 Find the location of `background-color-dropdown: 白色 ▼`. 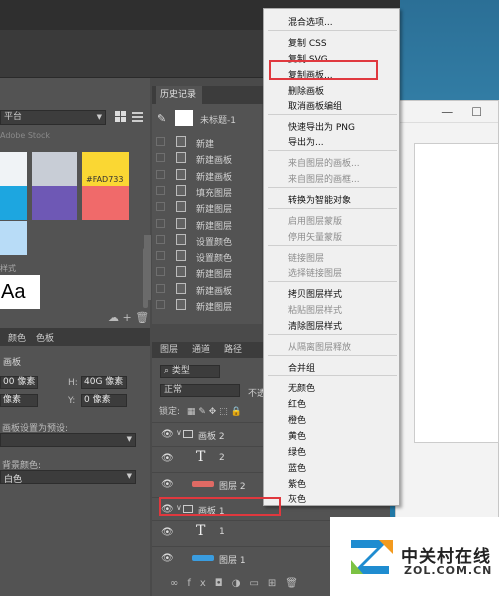

background-color-dropdown: 白色 ▼ is located at coordinates (68, 477).